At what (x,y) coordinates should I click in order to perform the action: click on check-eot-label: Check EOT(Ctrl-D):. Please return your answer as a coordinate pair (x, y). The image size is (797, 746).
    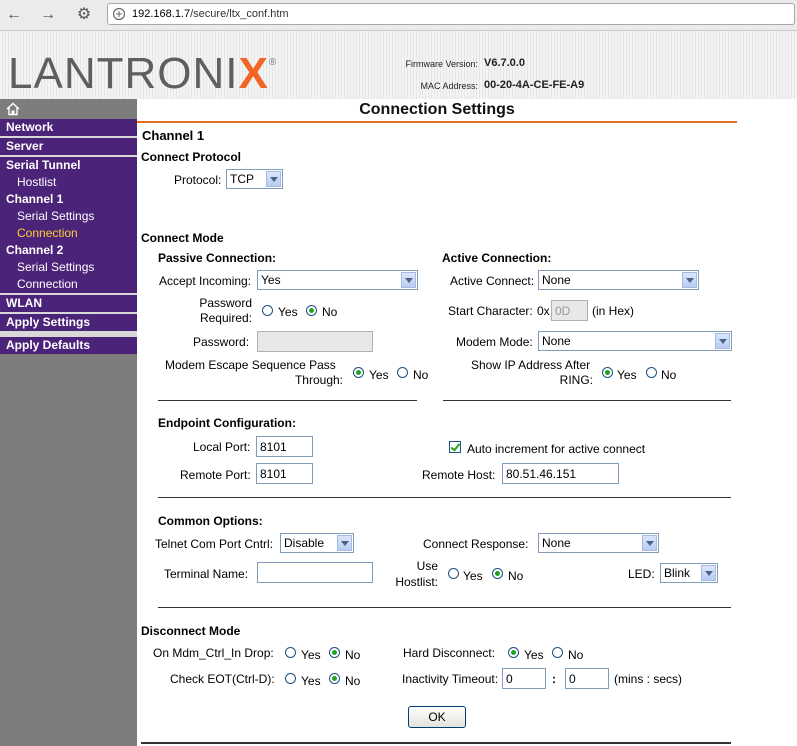
    Looking at the image, I should click on (222, 679).